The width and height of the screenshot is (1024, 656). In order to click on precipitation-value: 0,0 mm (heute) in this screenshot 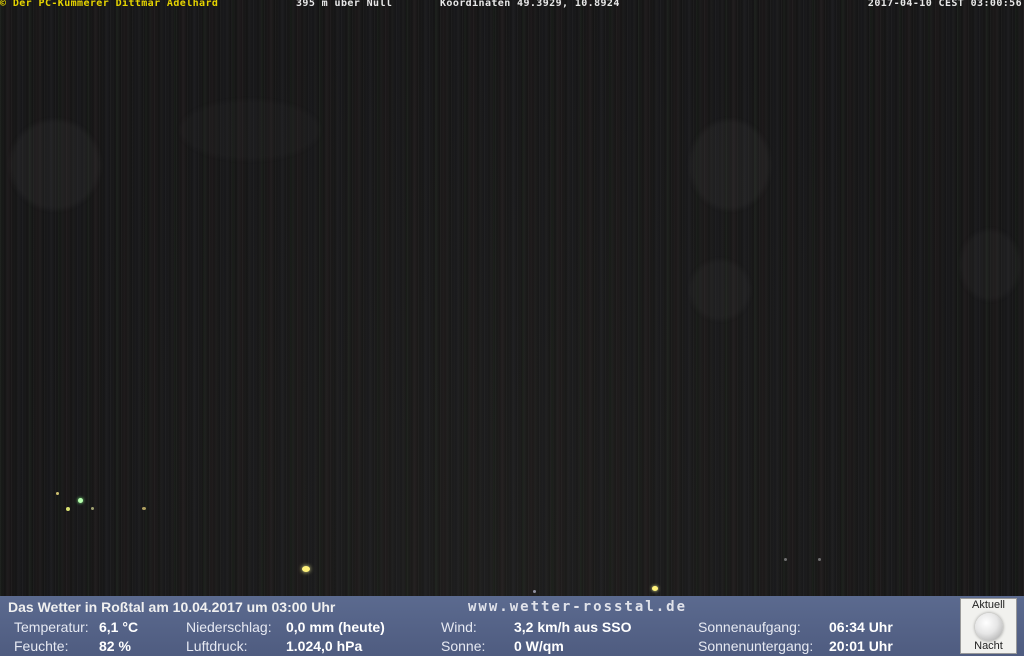, I will do `click(335, 627)`.